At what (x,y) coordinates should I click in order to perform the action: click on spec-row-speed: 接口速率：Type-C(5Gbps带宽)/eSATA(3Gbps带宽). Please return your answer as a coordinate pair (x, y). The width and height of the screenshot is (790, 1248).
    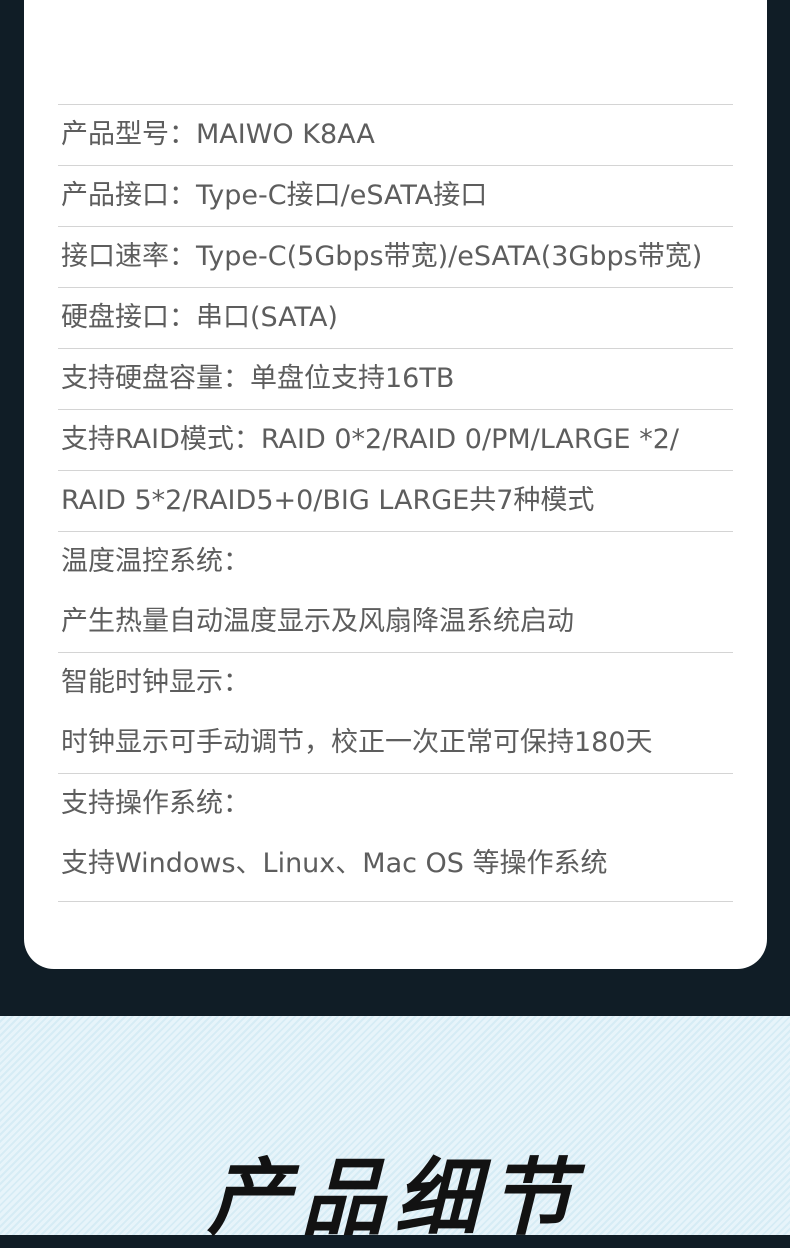
    Looking at the image, I should click on (395, 257).